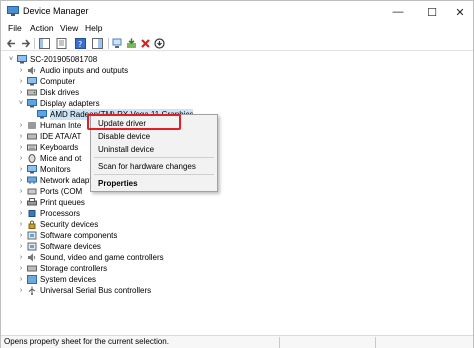 This screenshot has width=474, height=348. What do you see at coordinates (61, 136) in the screenshot?
I see `tree-item-label: IDE ATA/AT` at bounding box center [61, 136].